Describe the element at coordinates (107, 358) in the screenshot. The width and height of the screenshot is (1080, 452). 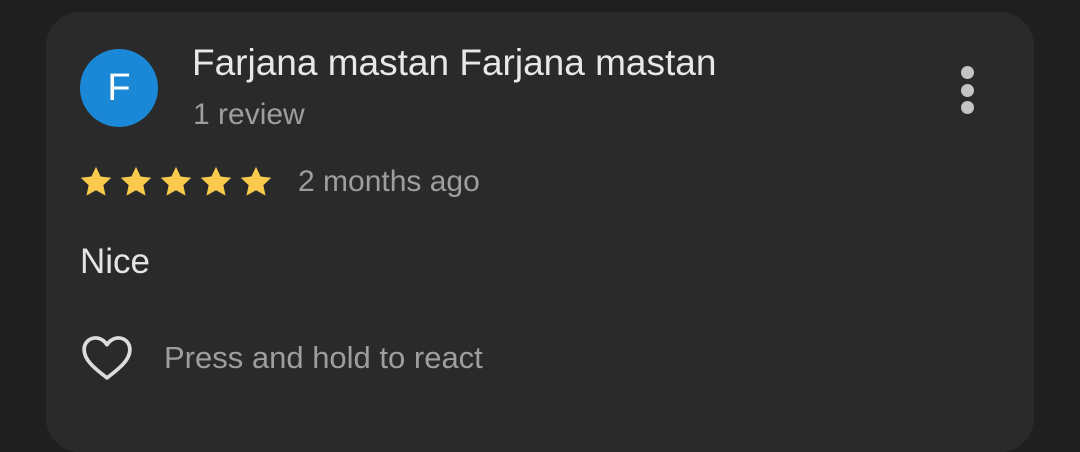
I see `heart-outline-icon` at that location.